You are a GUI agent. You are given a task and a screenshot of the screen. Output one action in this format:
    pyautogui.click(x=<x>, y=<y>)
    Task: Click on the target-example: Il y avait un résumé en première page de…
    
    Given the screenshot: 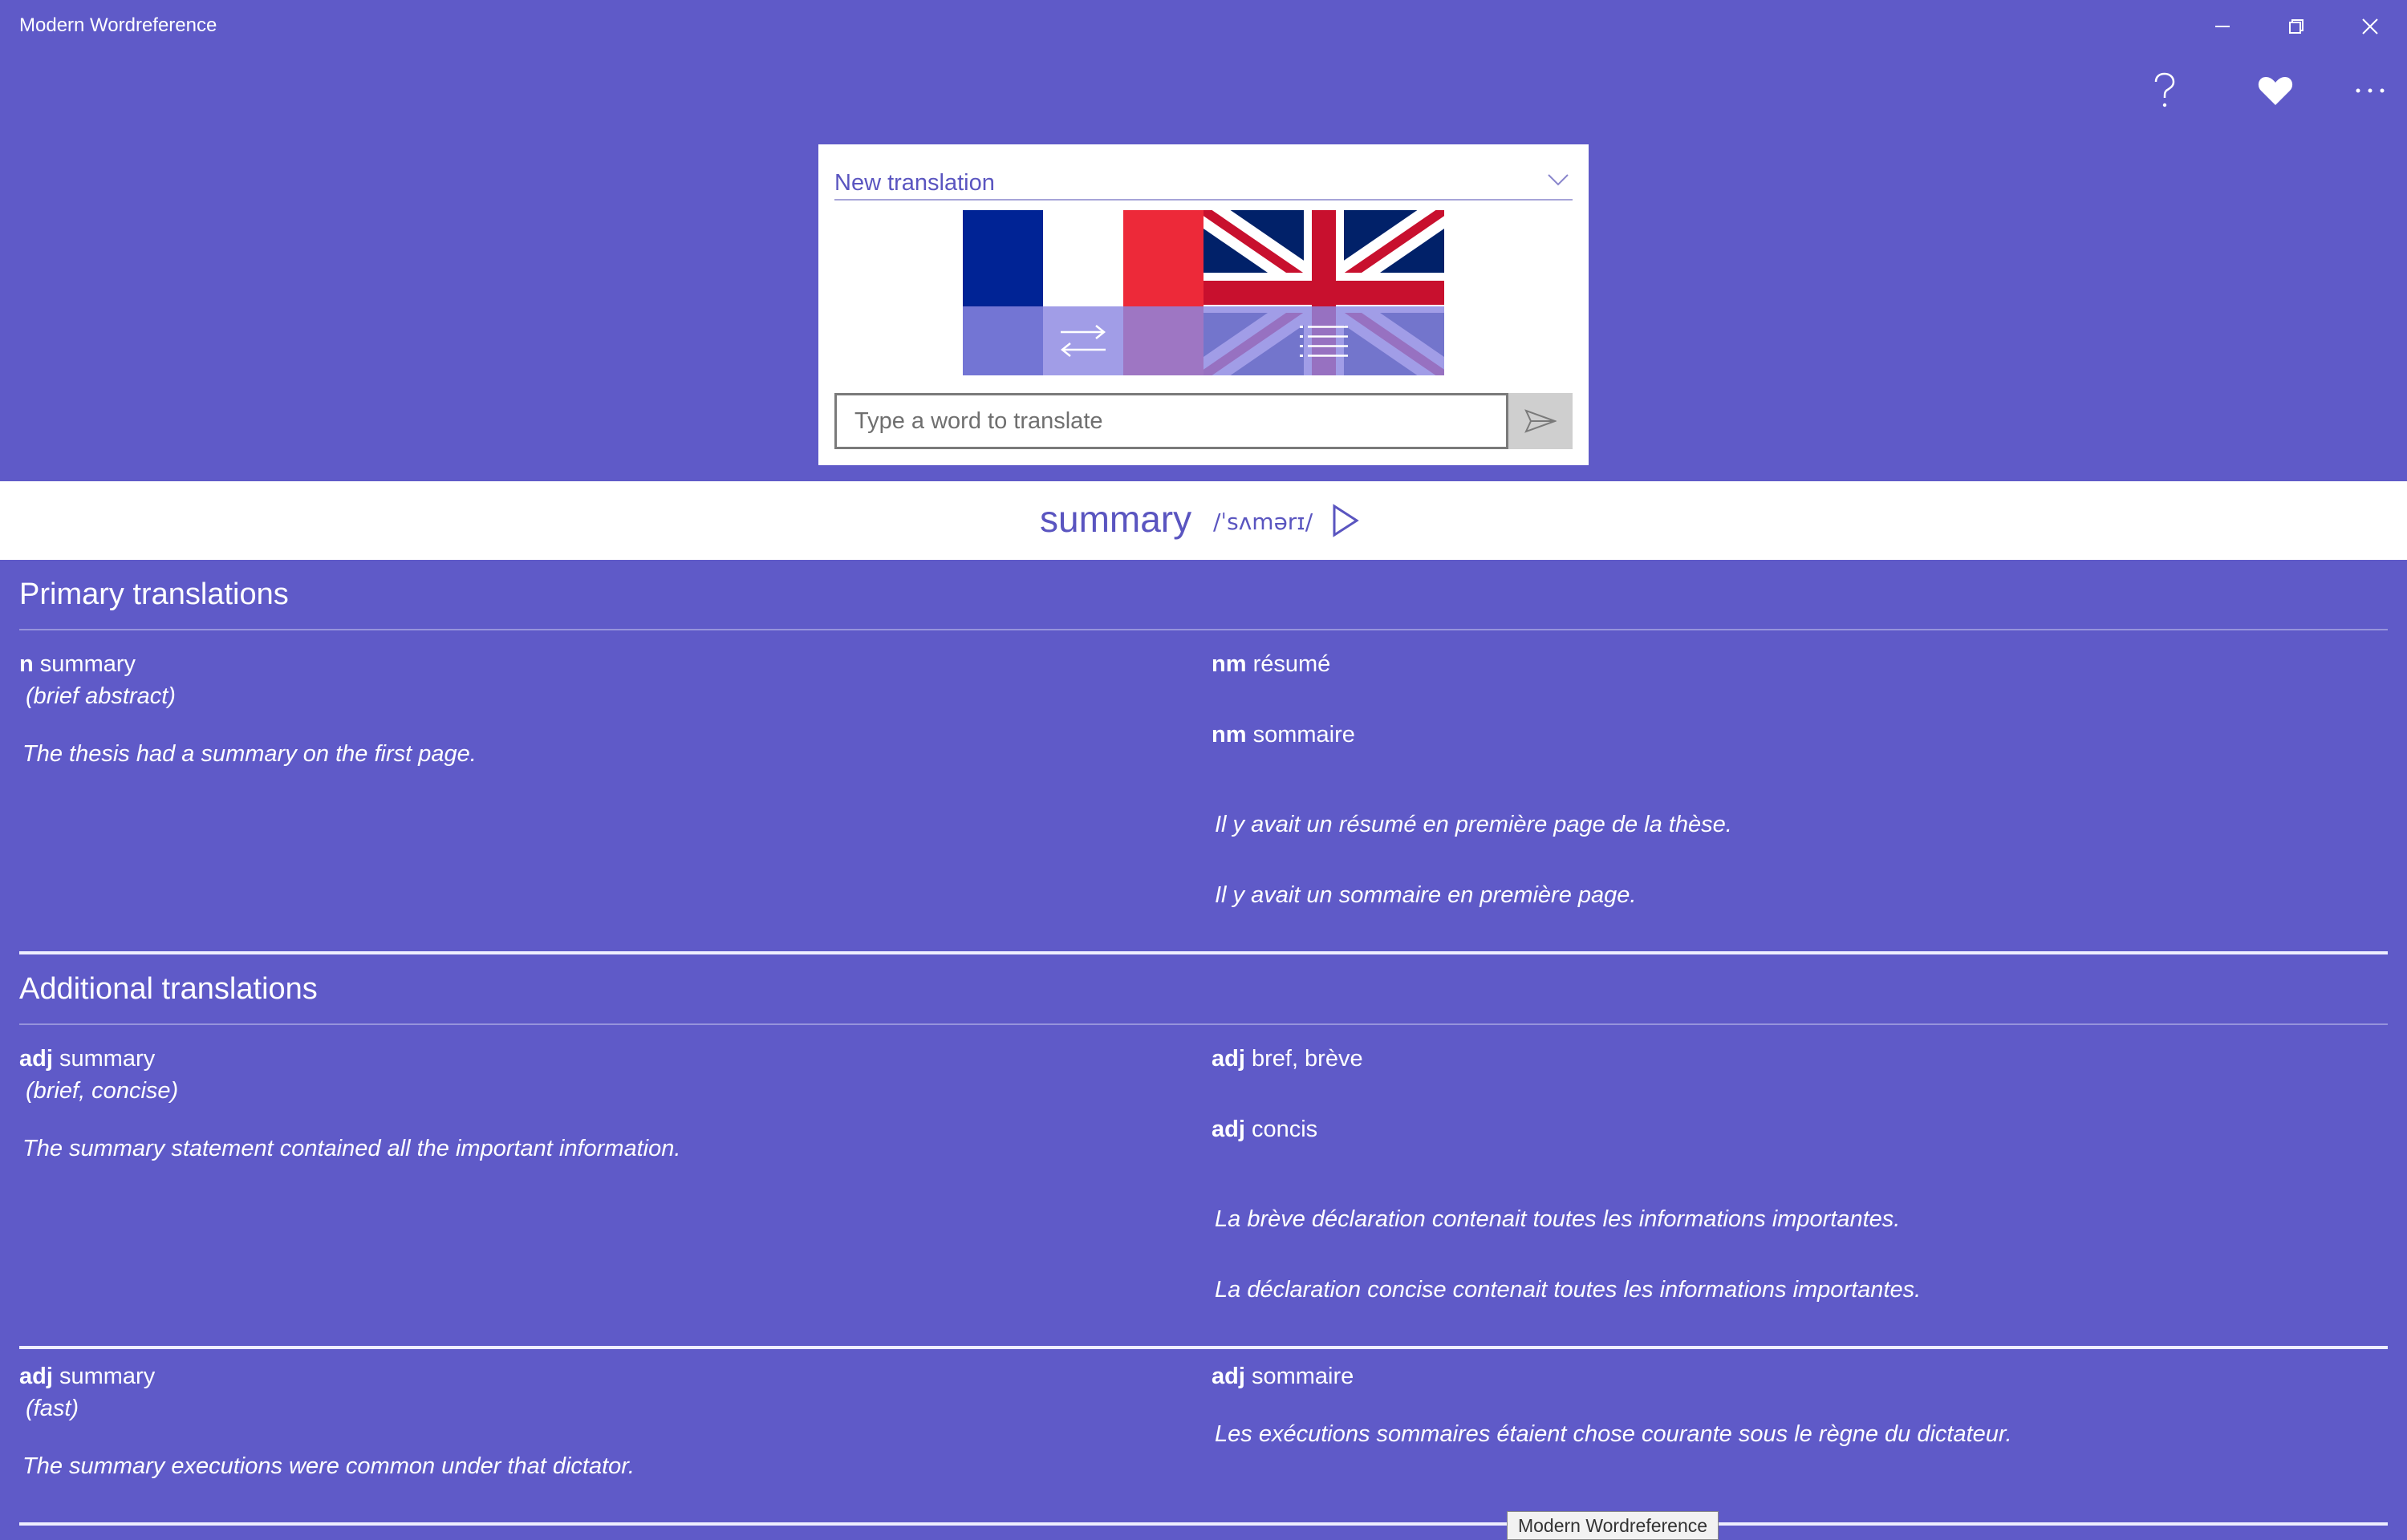 What is the action you would take?
    pyautogui.click(x=1474, y=824)
    